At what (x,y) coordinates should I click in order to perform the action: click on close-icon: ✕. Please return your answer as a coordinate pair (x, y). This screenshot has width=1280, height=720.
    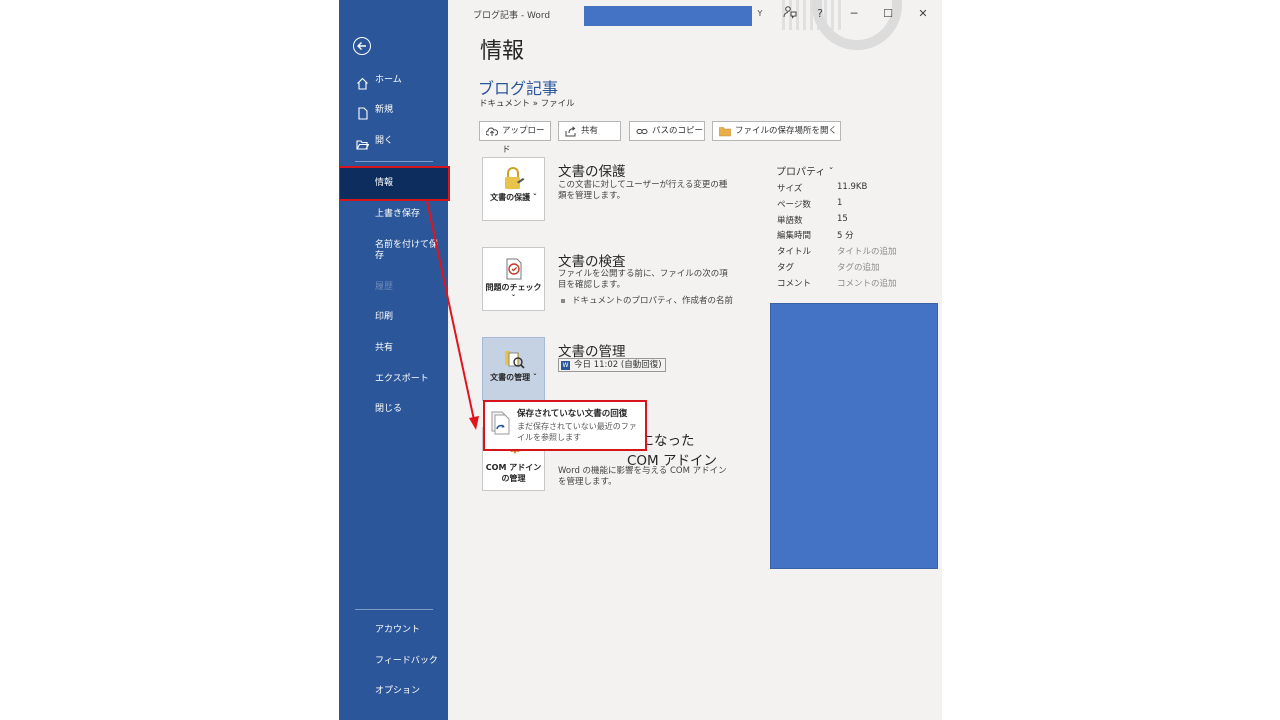
    Looking at the image, I should click on (923, 14).